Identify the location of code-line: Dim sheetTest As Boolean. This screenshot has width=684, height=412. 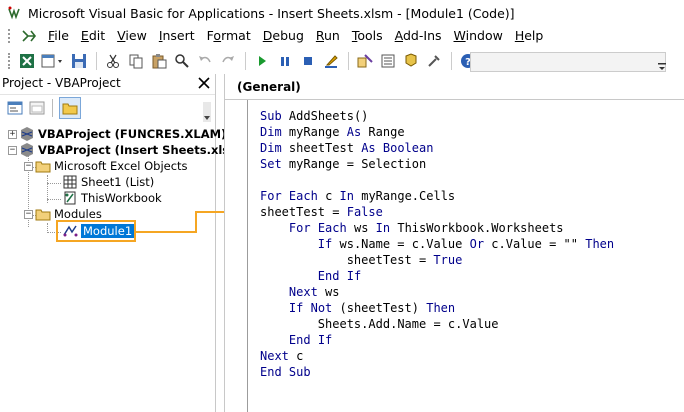
(437, 148).